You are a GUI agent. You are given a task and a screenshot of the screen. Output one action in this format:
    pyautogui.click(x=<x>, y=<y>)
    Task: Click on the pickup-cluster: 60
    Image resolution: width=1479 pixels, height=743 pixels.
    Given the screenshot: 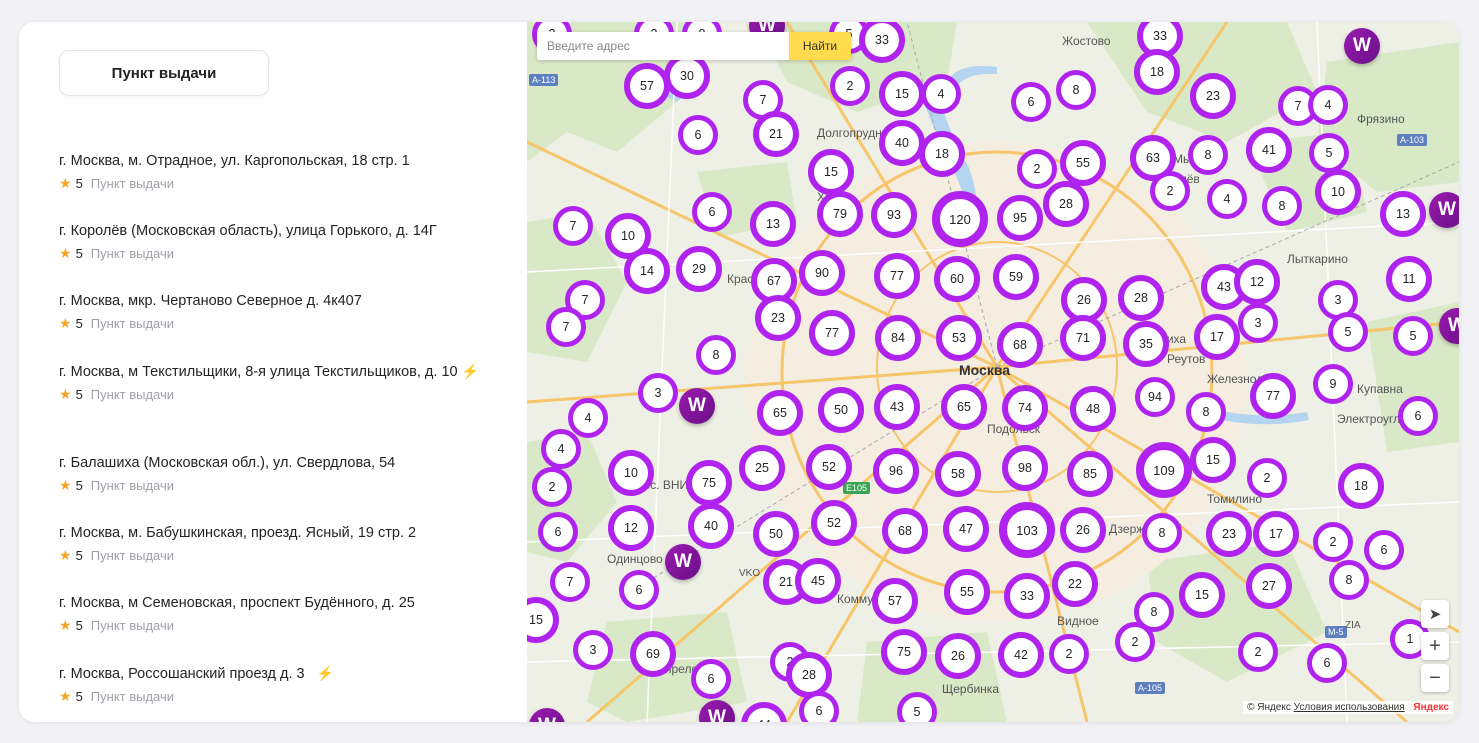 What is the action you would take?
    pyautogui.click(x=957, y=279)
    